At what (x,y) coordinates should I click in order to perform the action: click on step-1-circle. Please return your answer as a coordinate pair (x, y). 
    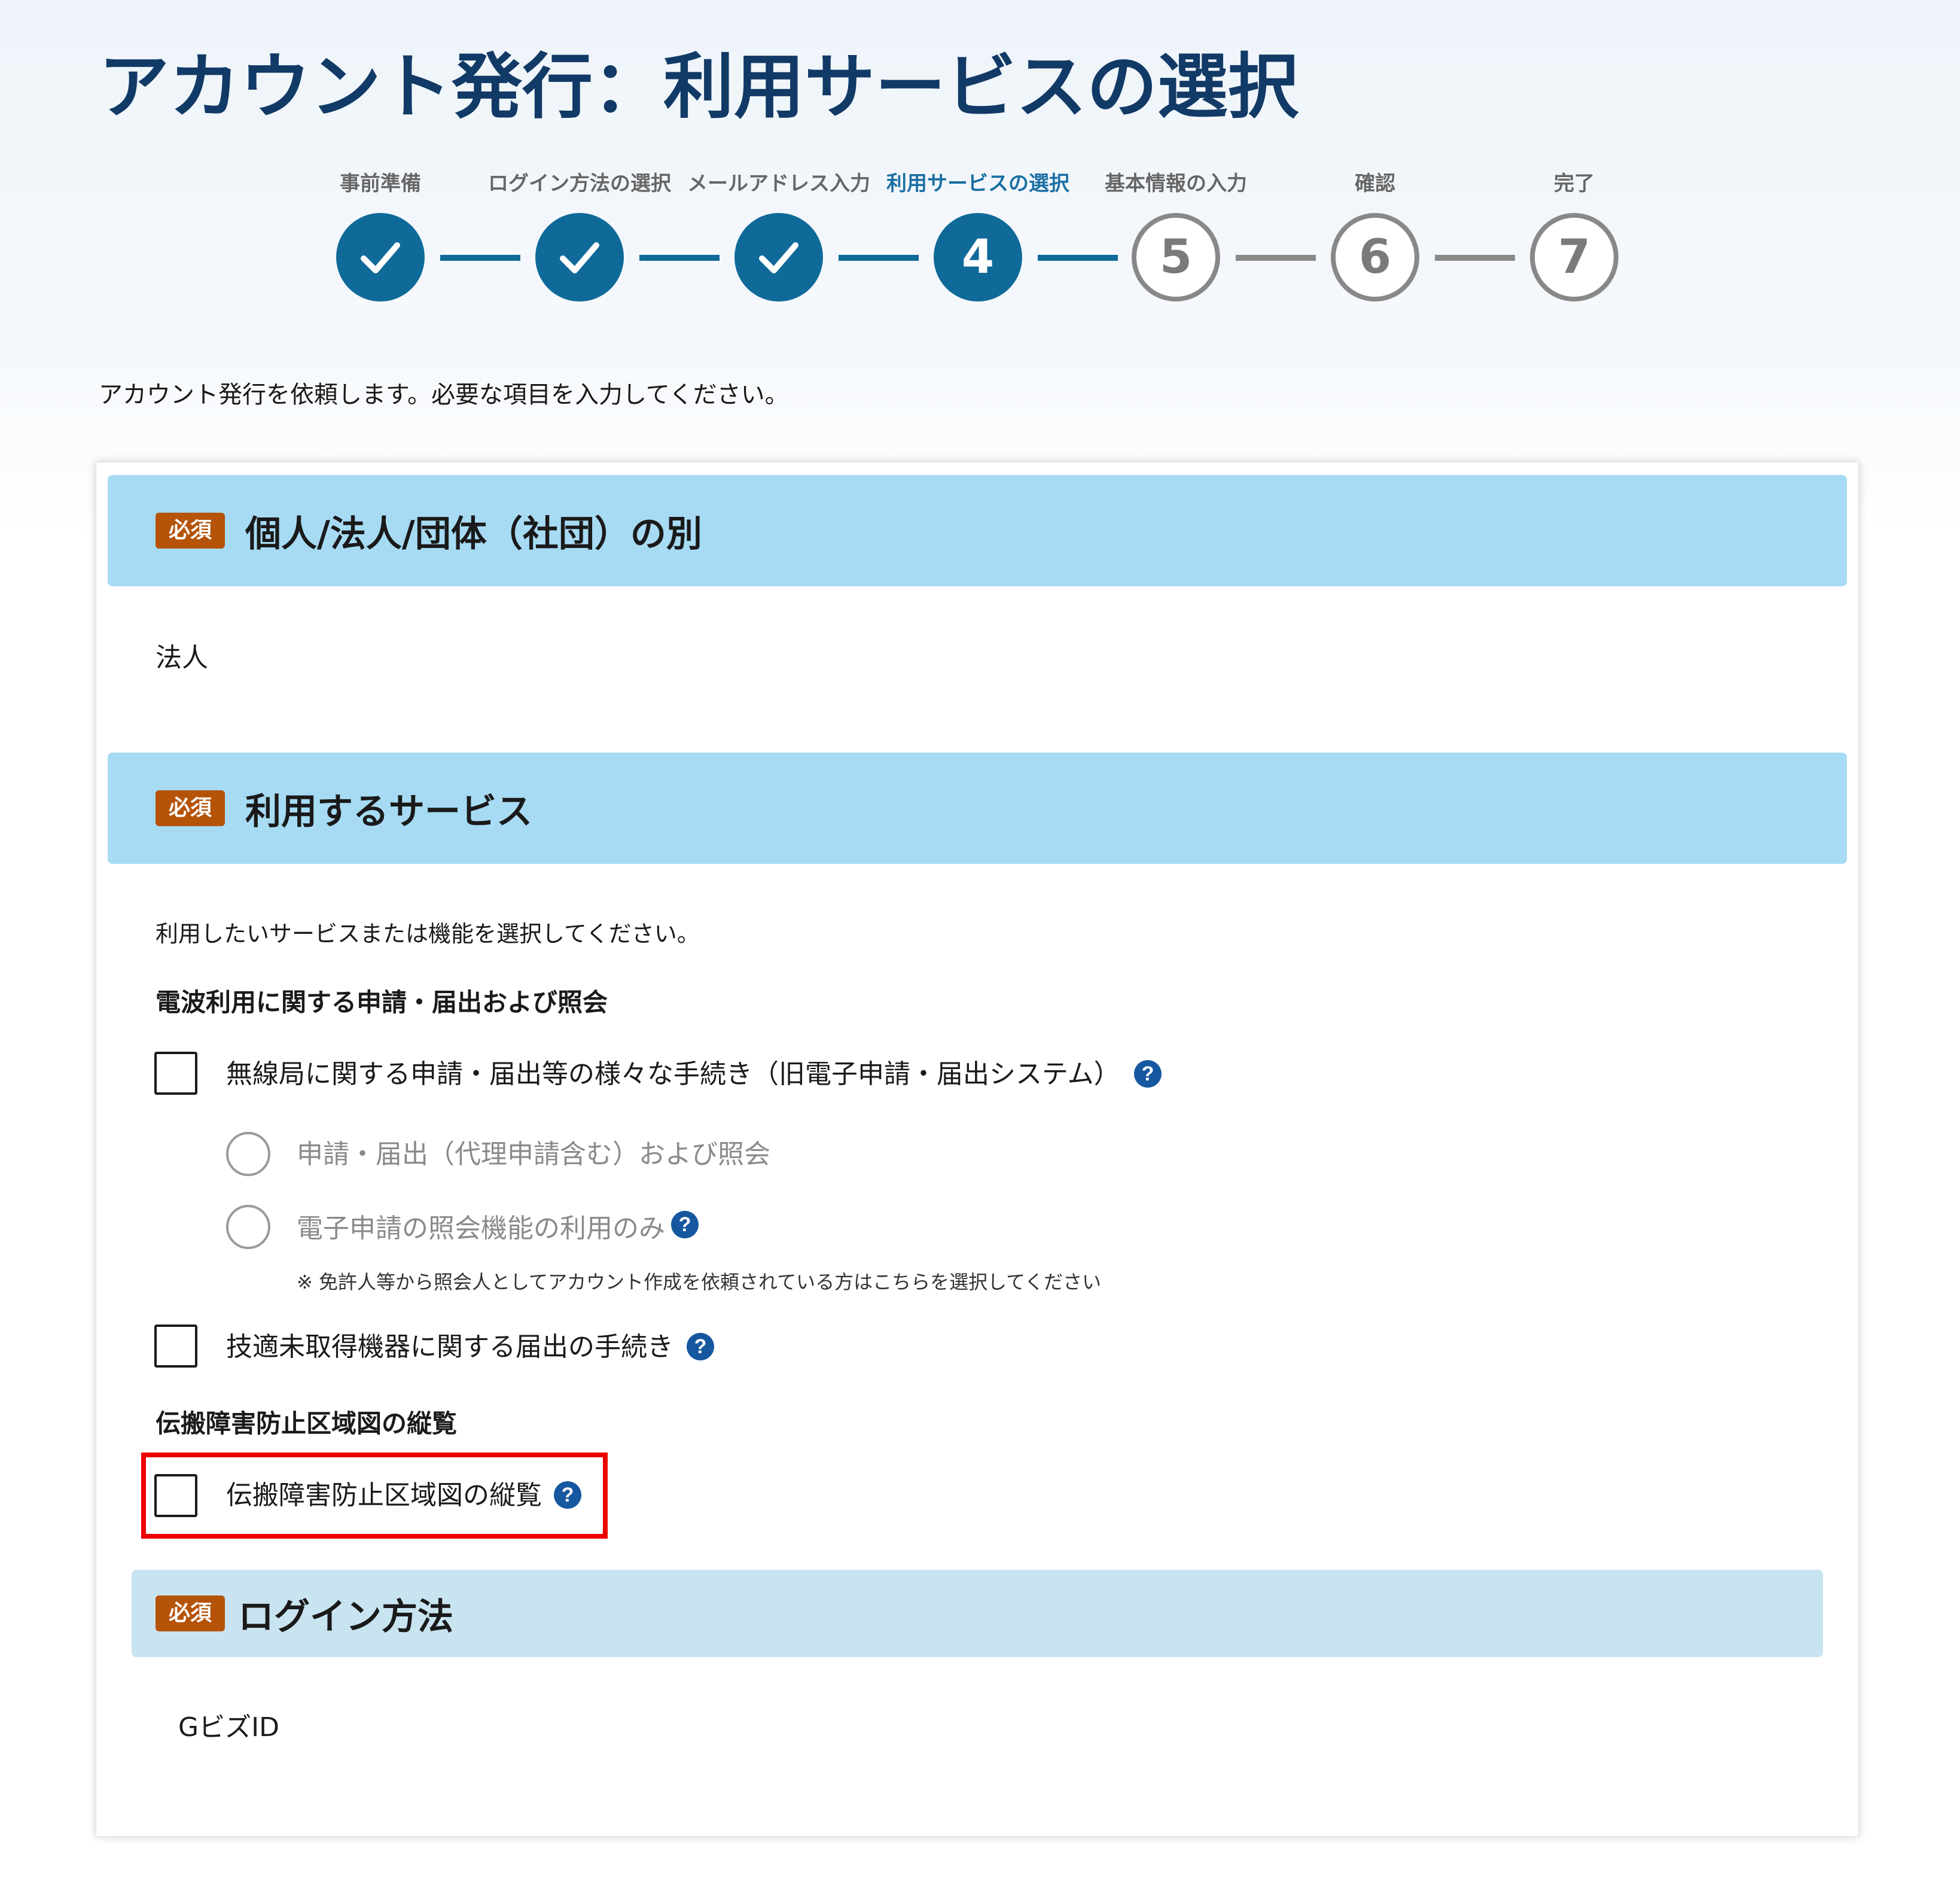
    Looking at the image, I should click on (380, 257).